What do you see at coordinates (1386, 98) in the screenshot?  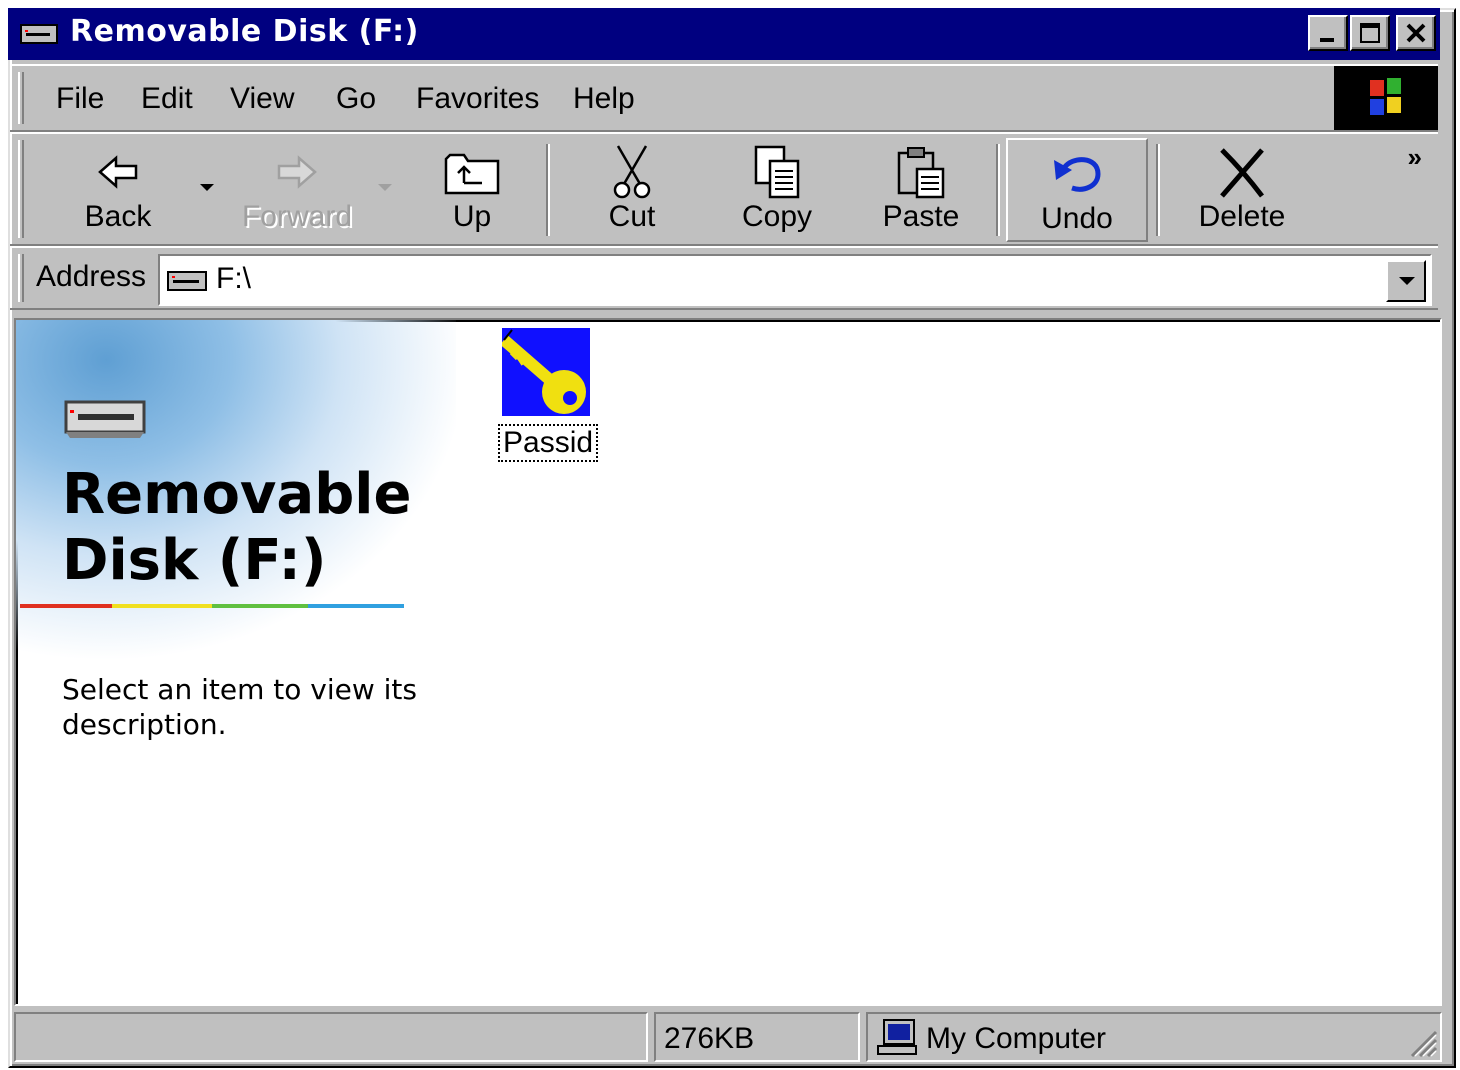 I see `windows-logo-icon` at bounding box center [1386, 98].